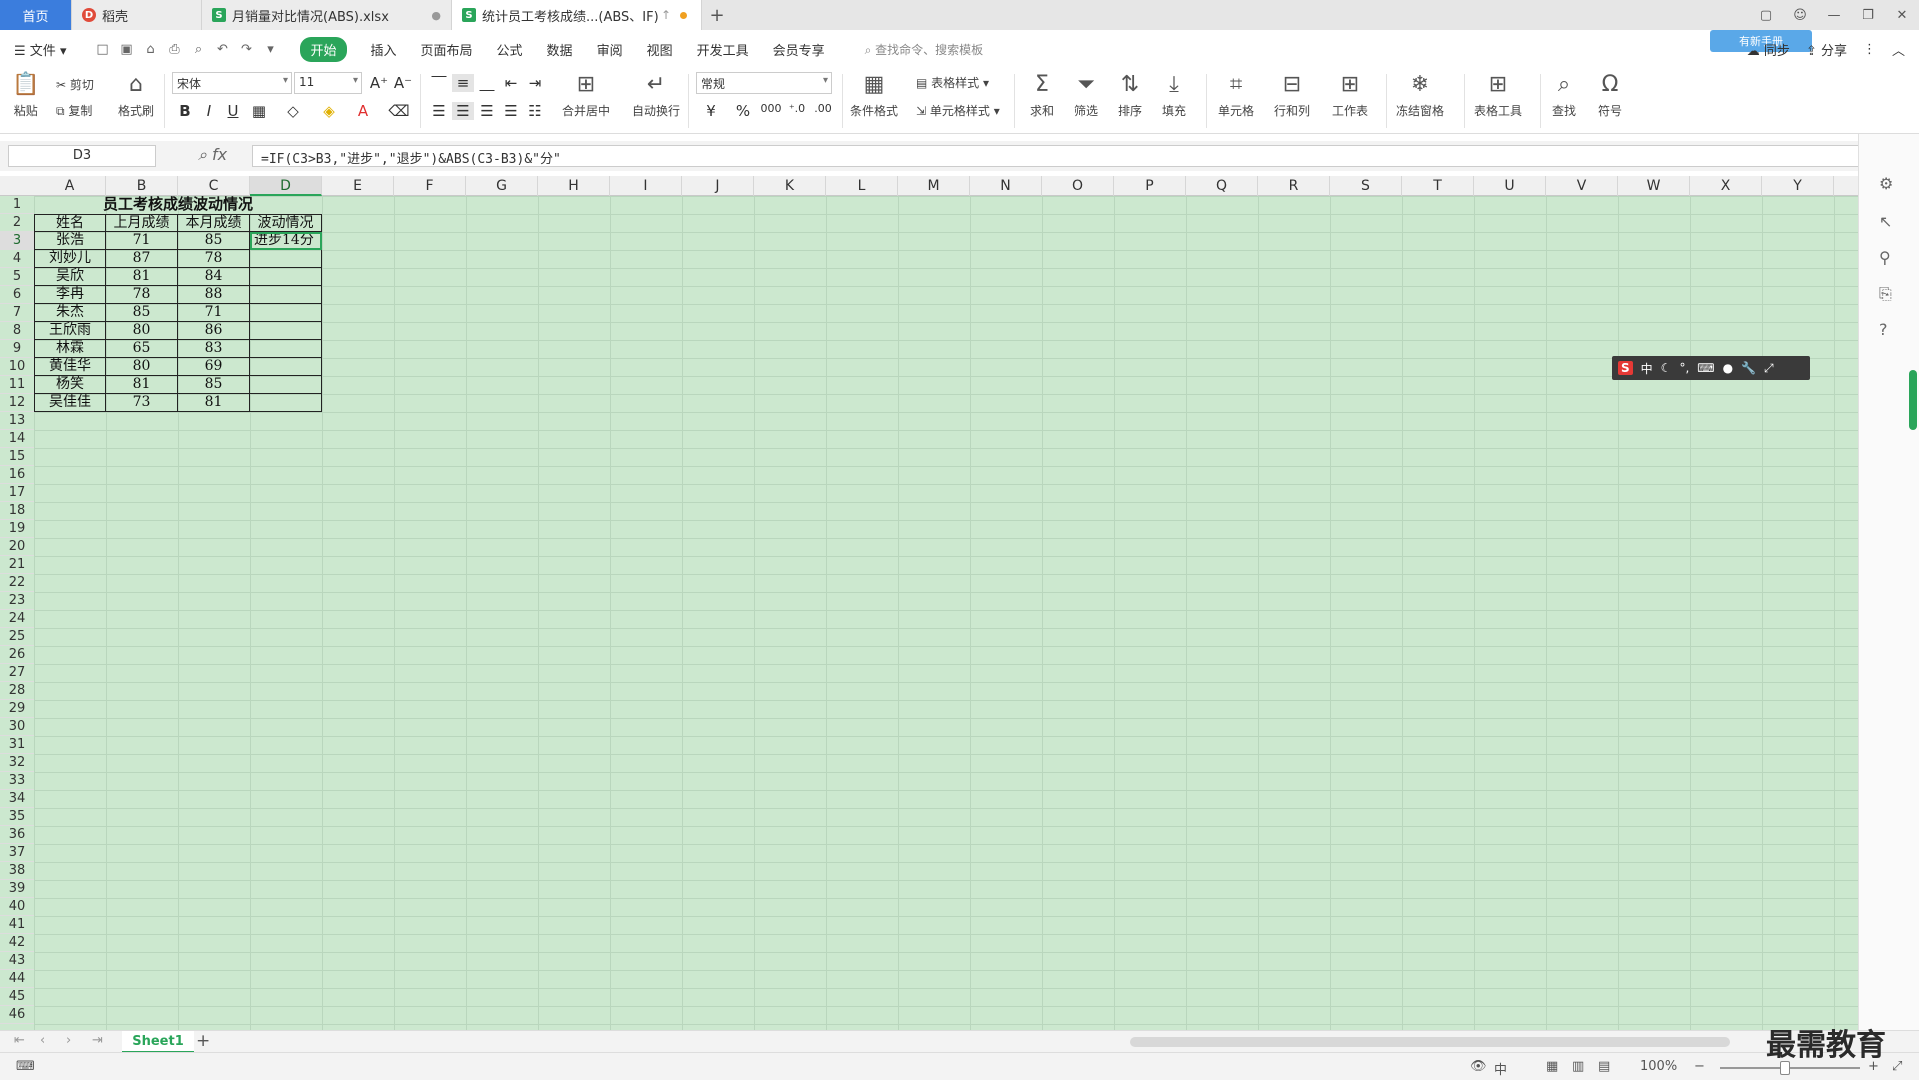  What do you see at coordinates (1826, 49) in the screenshot?
I see `share-button: ⇪ 分享` at bounding box center [1826, 49].